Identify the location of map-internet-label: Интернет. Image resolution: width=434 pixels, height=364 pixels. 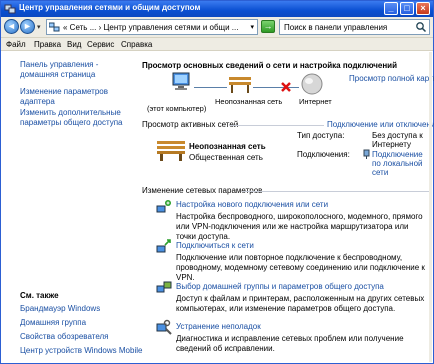
(315, 101).